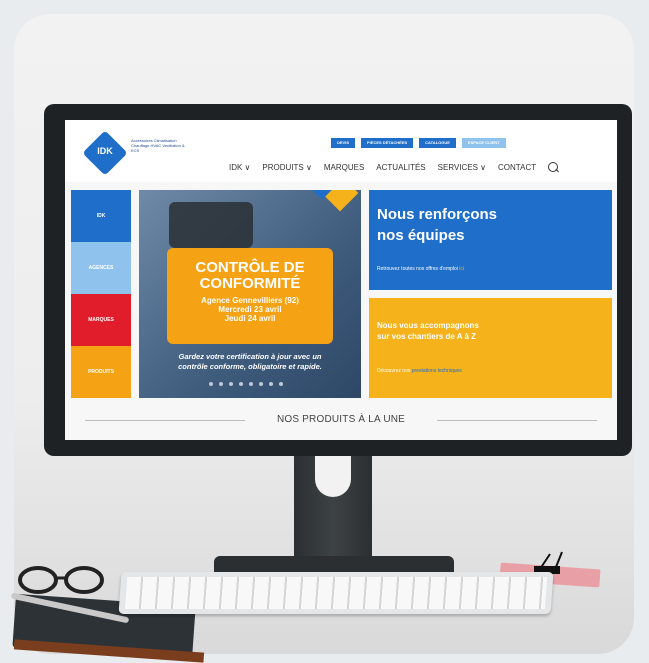  What do you see at coordinates (246, 384) in the screenshot?
I see `slider-dots` at bounding box center [246, 384].